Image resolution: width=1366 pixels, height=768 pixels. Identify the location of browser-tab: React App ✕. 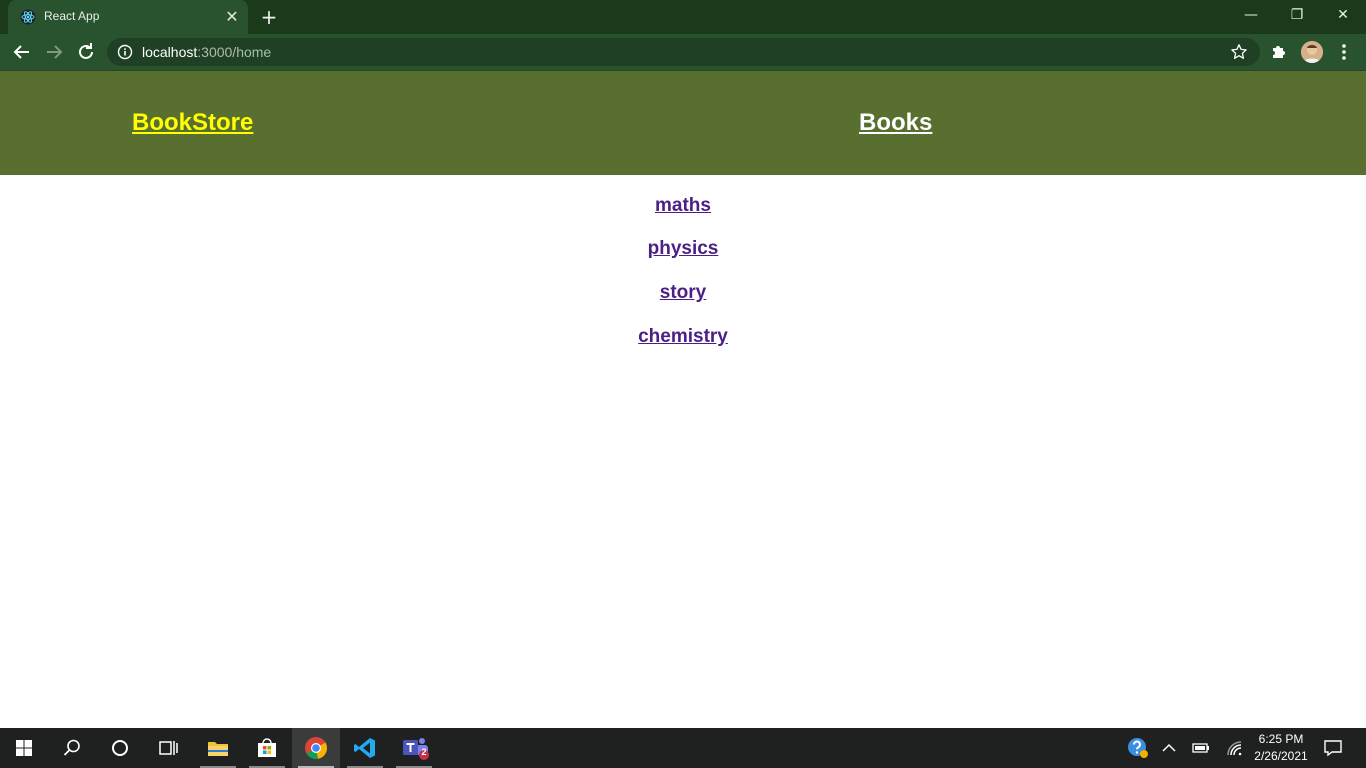
(128, 17).